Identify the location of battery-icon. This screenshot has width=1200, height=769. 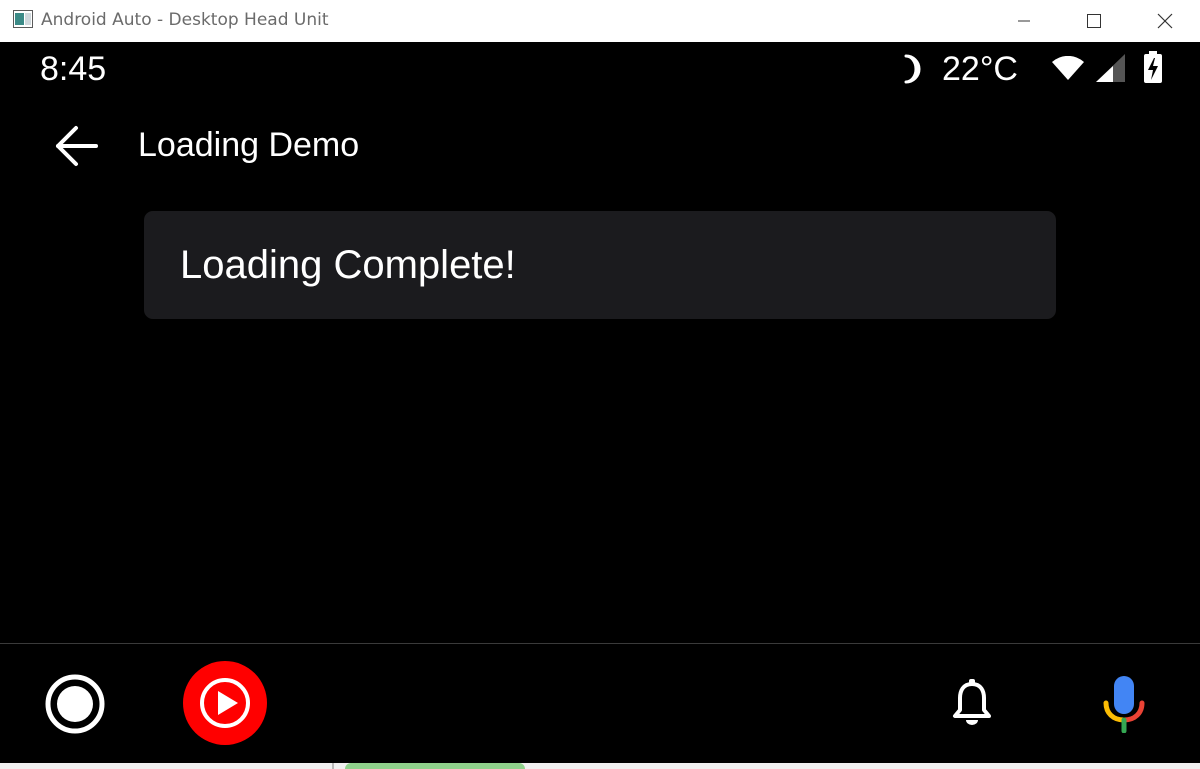
(1153, 69).